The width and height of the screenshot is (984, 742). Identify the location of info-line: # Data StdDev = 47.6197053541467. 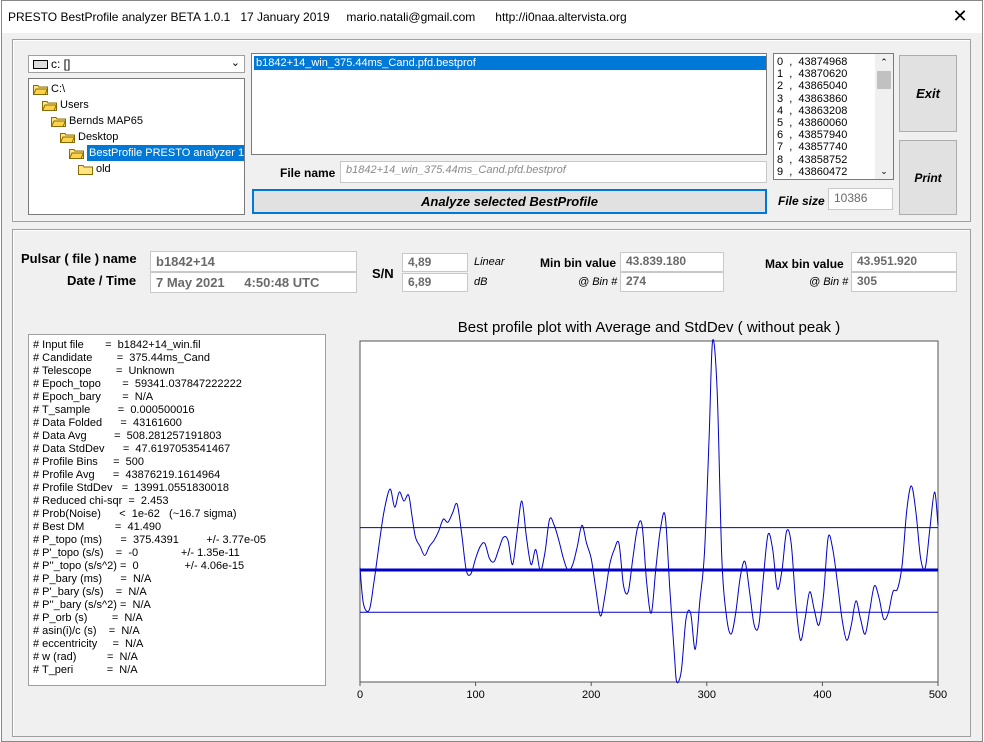
(132, 449).